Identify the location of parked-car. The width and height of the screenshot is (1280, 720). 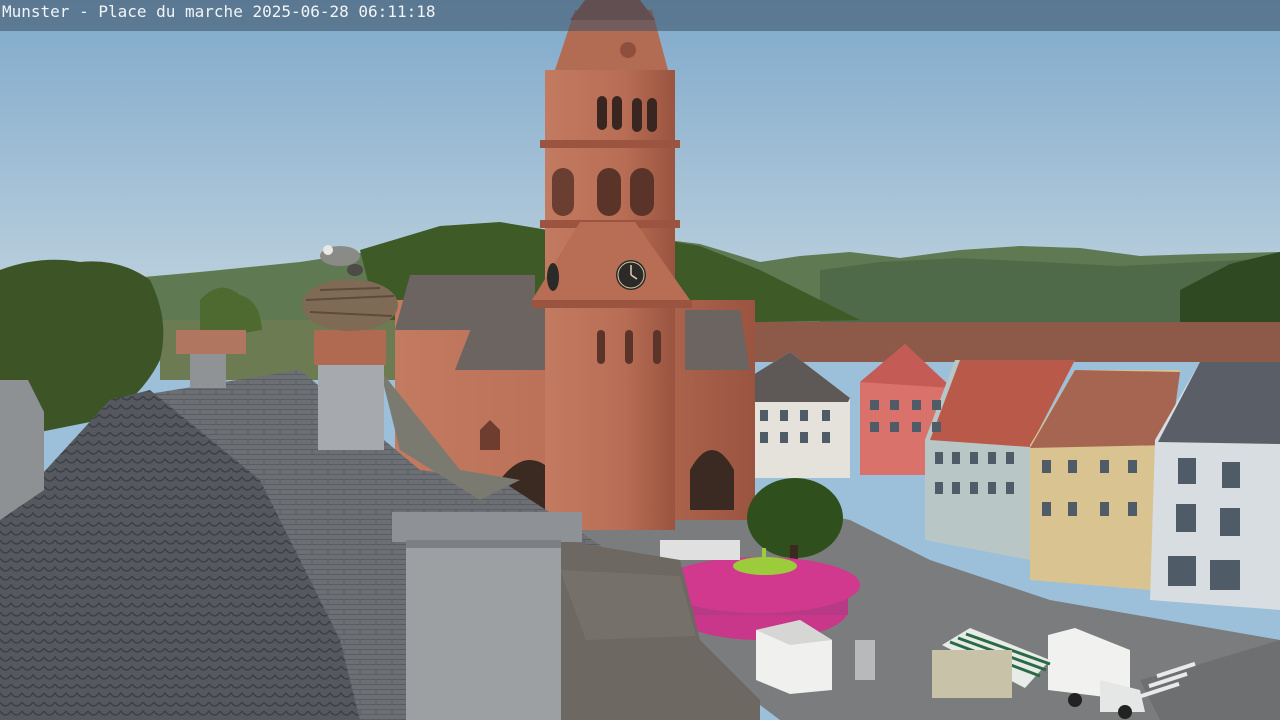
(700, 550).